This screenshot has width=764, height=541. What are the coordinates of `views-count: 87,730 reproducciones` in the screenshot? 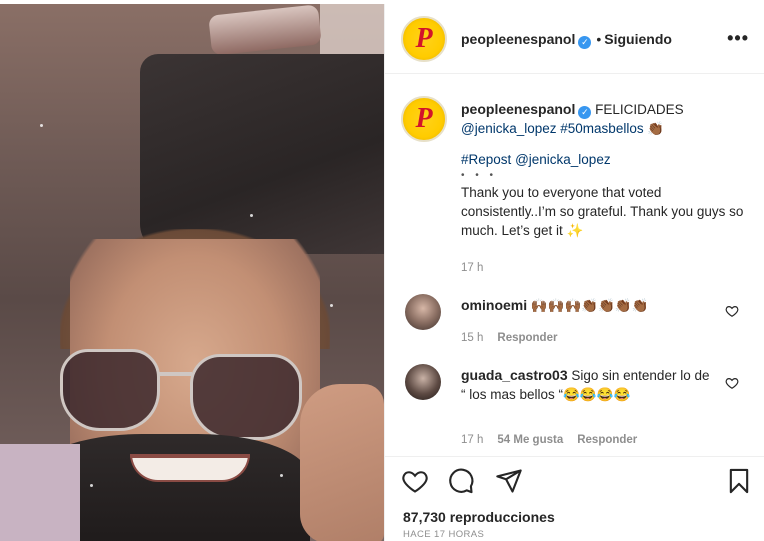 It's located at (479, 517).